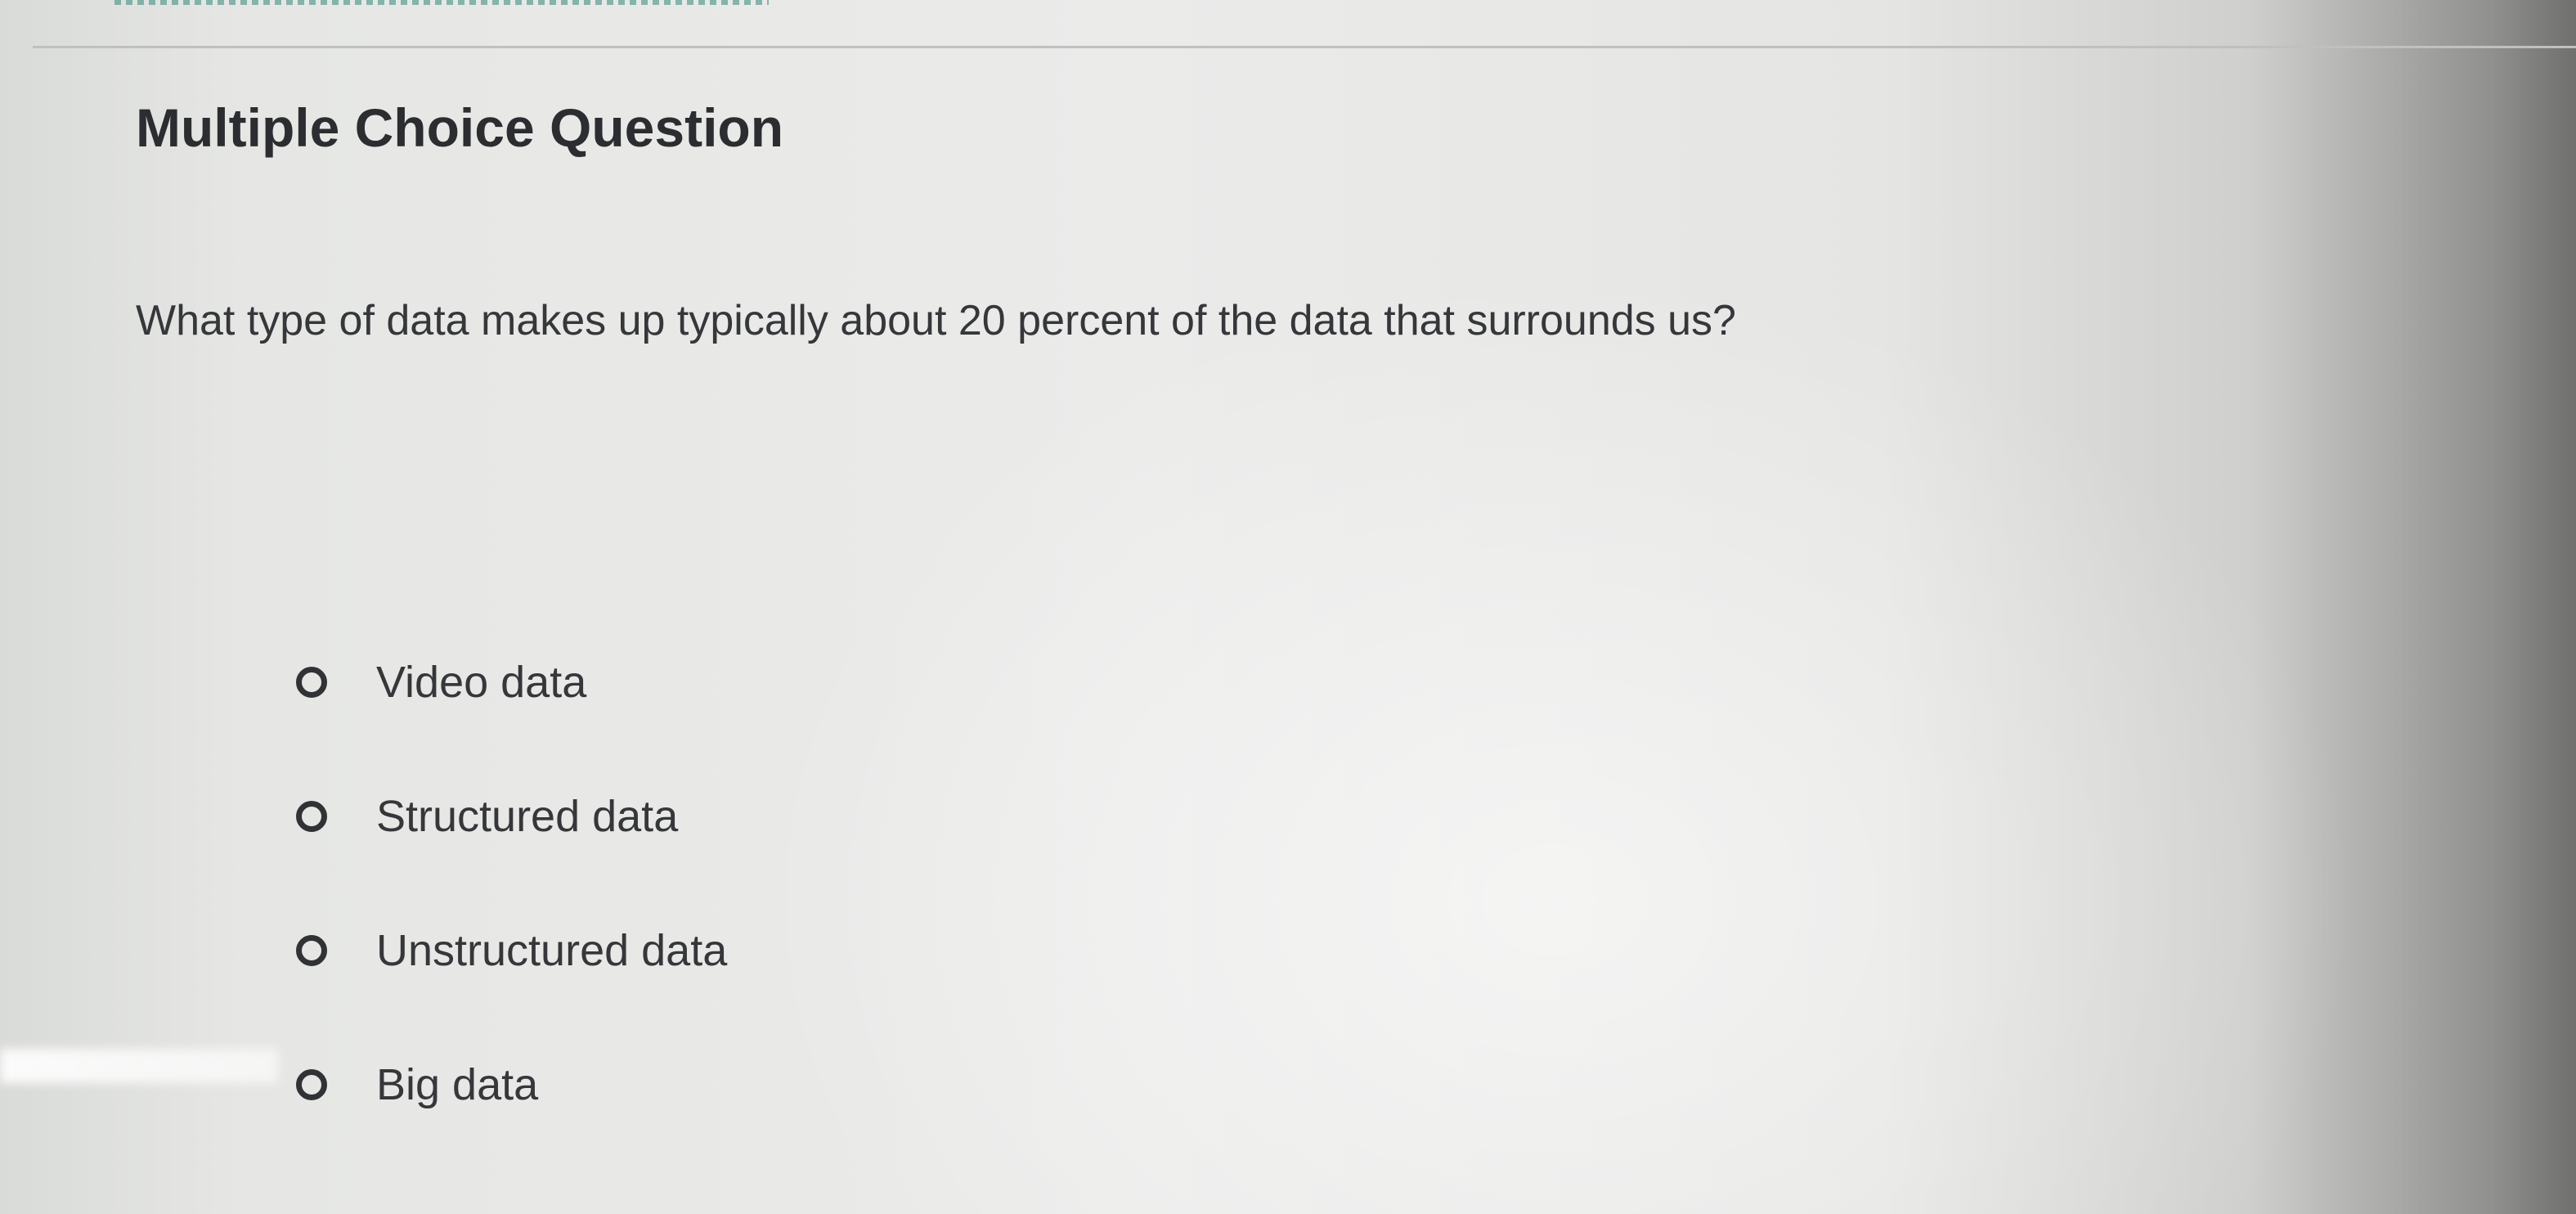  I want to click on option-label: Big data, so click(458, 1084).